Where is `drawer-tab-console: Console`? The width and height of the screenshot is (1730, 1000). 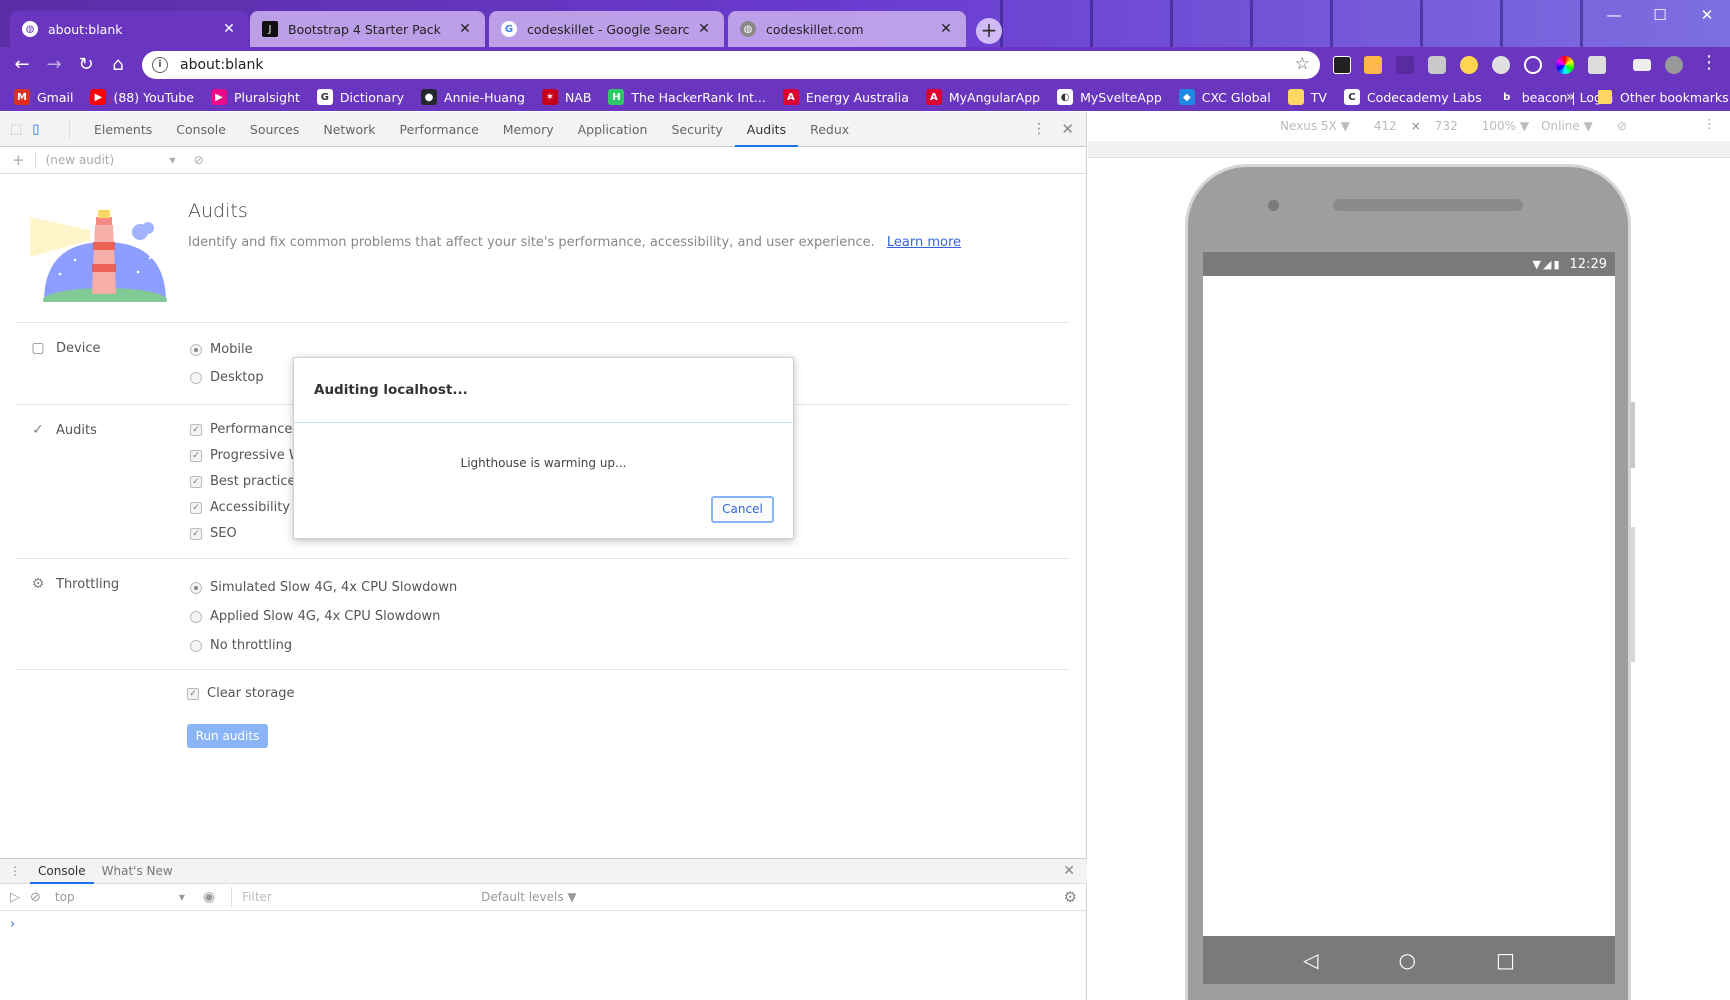
drawer-tab-console: Console is located at coordinates (62, 871).